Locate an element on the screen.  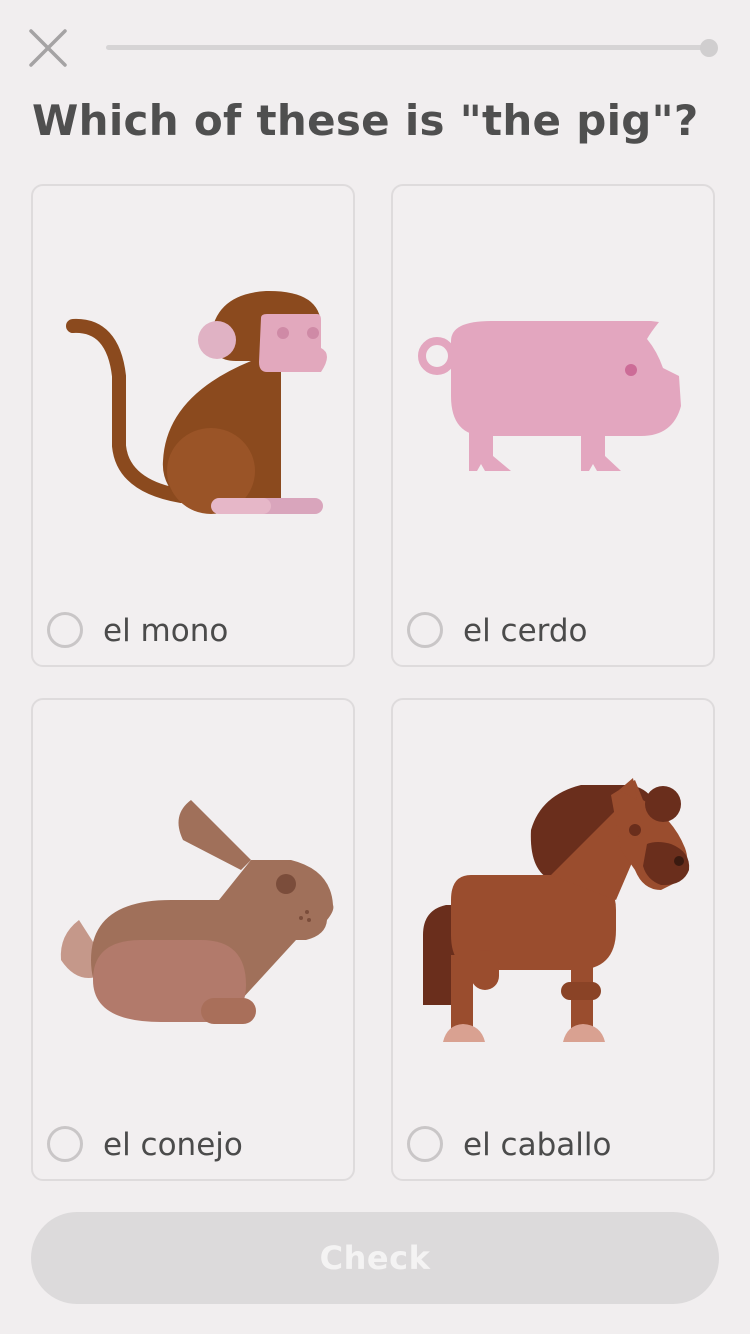
progress-bar is located at coordinates (407, 47).